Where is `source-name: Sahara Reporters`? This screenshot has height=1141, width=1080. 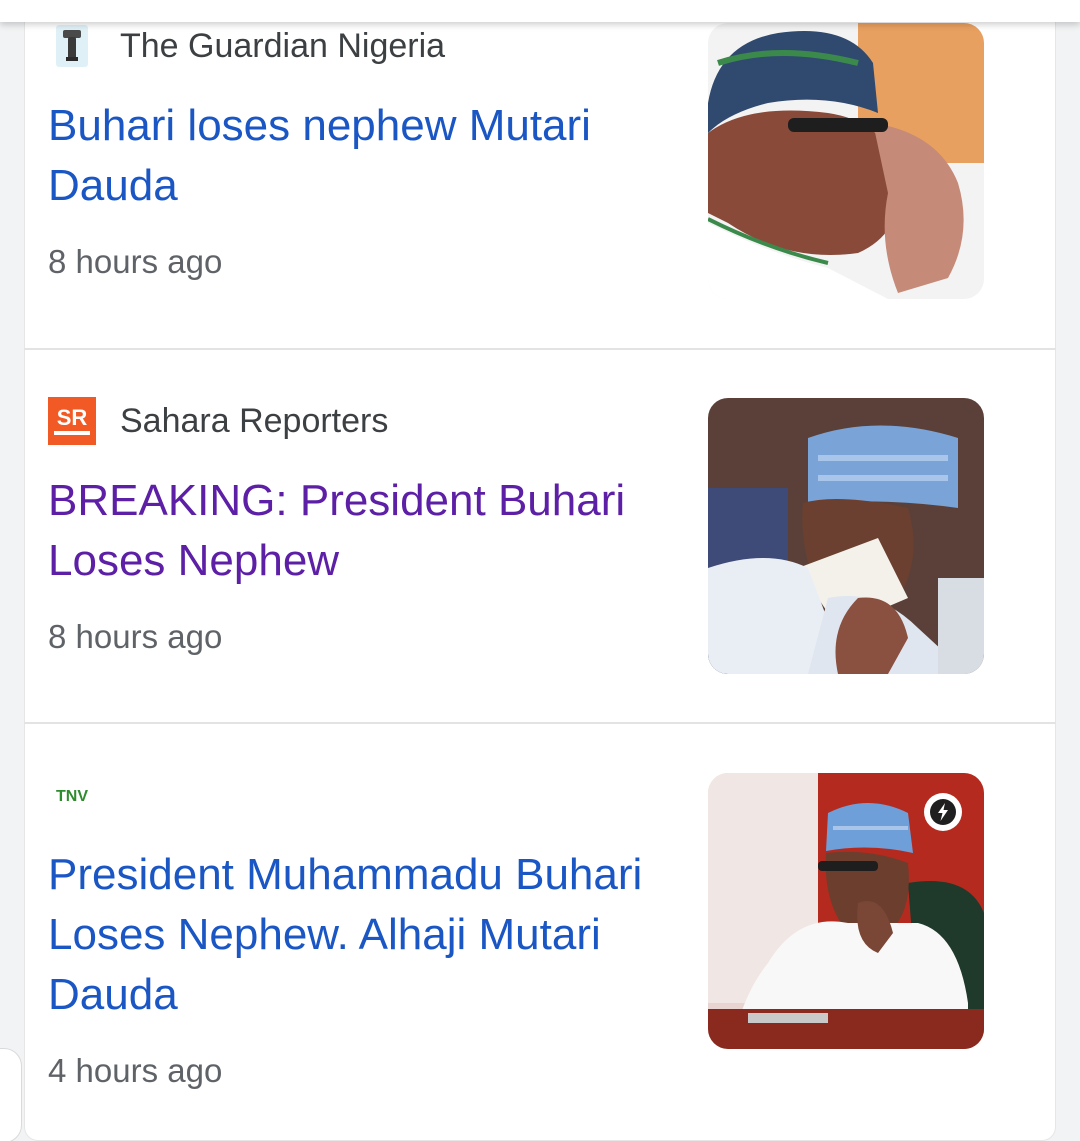 source-name: Sahara Reporters is located at coordinates (254, 420).